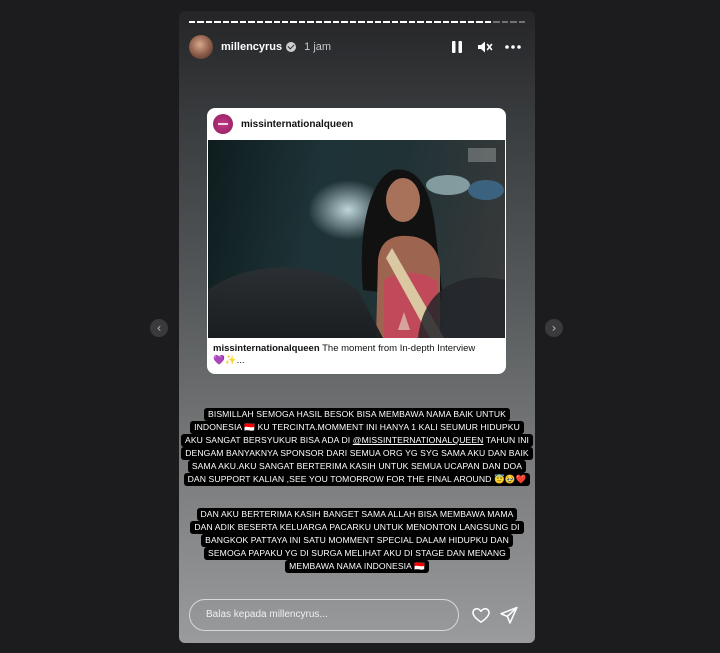 The image size is (720, 653). I want to click on post-account-name: missinternationalqueen, so click(297, 124).